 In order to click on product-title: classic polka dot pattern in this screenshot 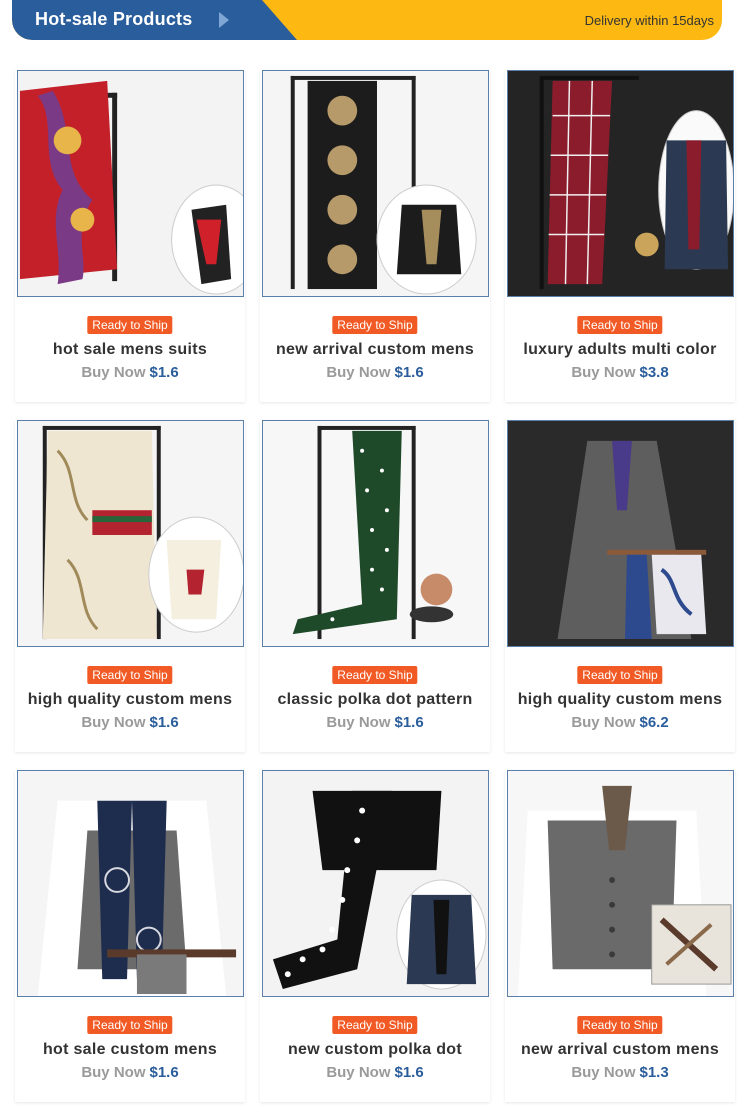, I will do `click(375, 700)`.